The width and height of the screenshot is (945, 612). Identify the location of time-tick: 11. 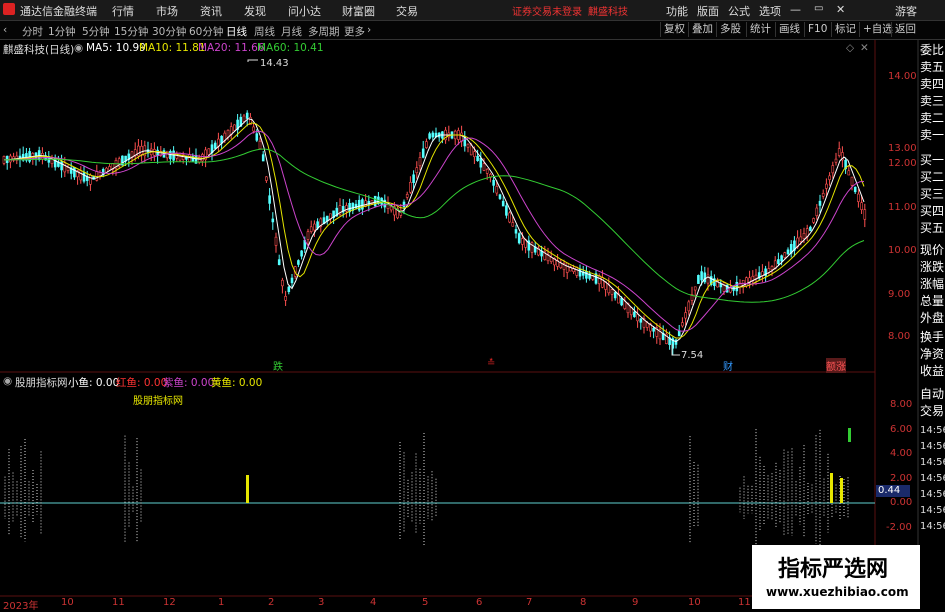
(744, 602).